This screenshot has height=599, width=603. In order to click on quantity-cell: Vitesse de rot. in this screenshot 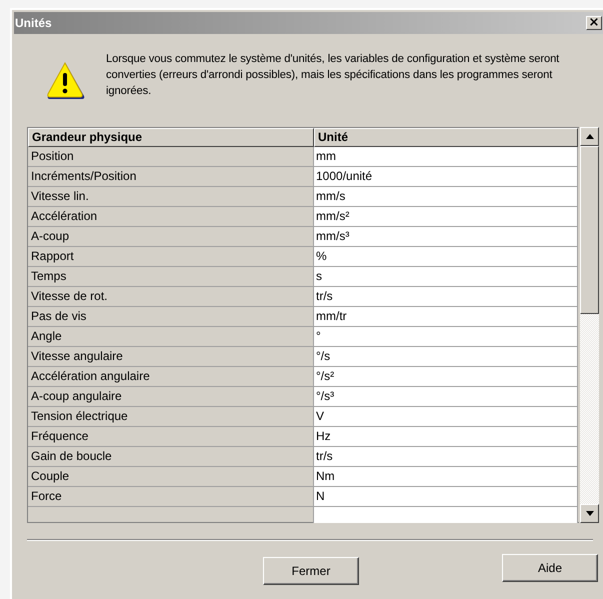, I will do `click(171, 297)`.